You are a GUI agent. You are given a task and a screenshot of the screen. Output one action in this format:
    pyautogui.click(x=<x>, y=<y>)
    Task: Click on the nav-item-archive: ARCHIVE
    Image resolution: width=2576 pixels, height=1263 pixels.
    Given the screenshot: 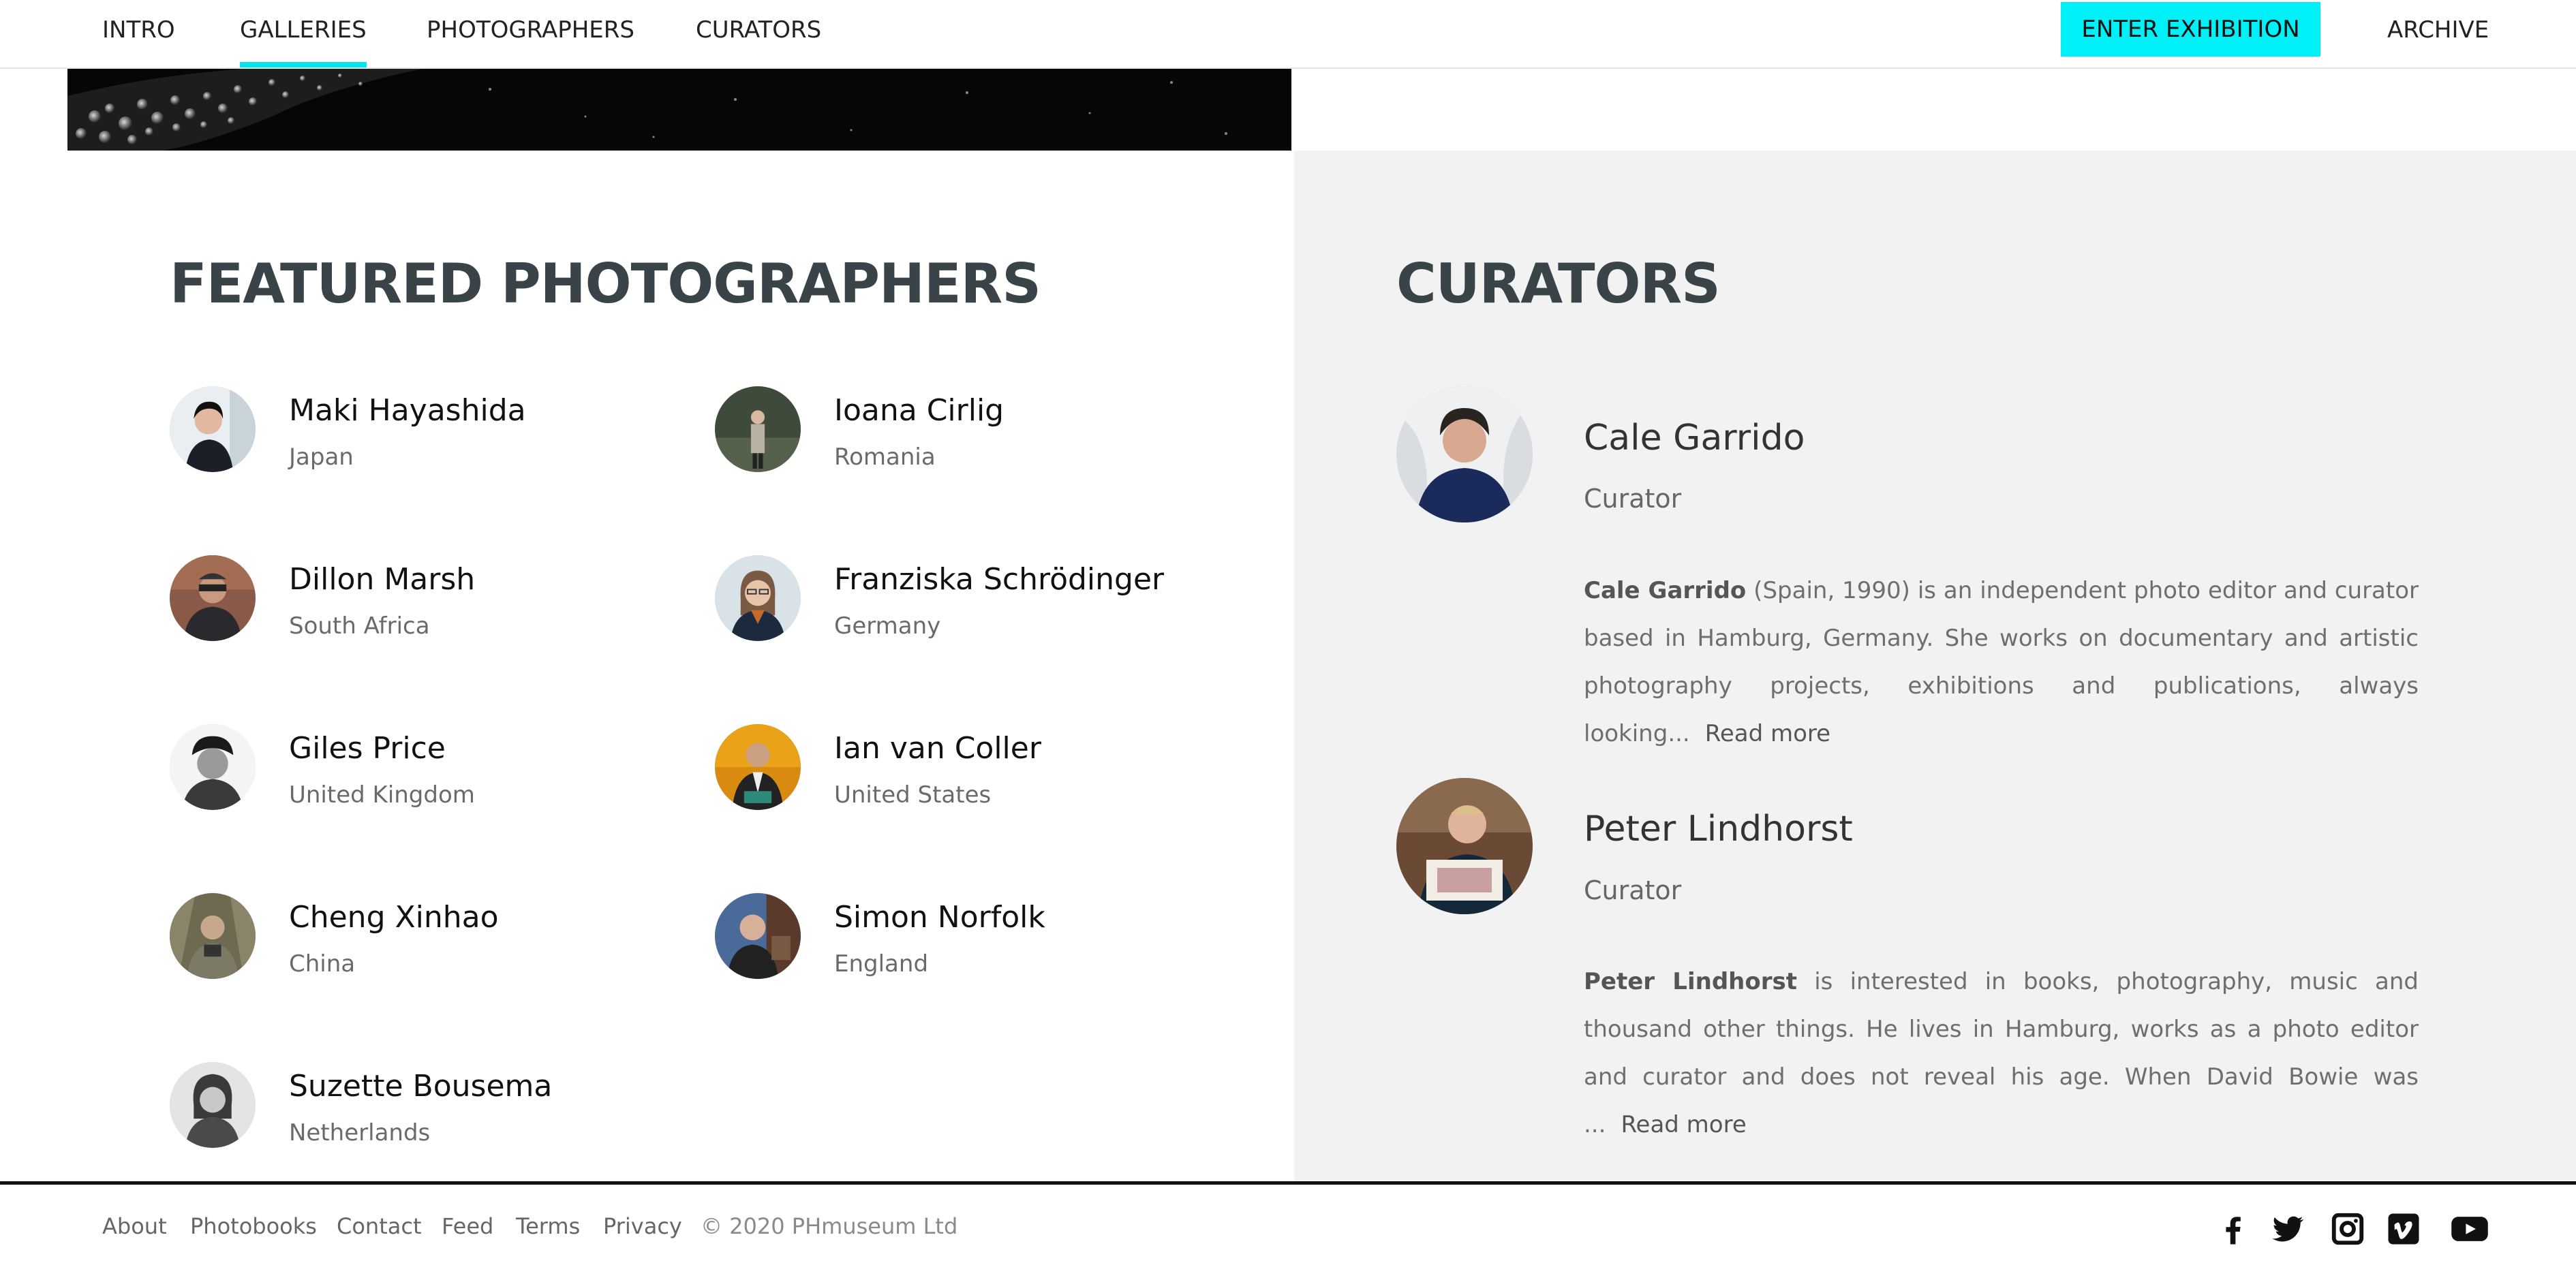 What is the action you would take?
    pyautogui.click(x=2438, y=33)
    